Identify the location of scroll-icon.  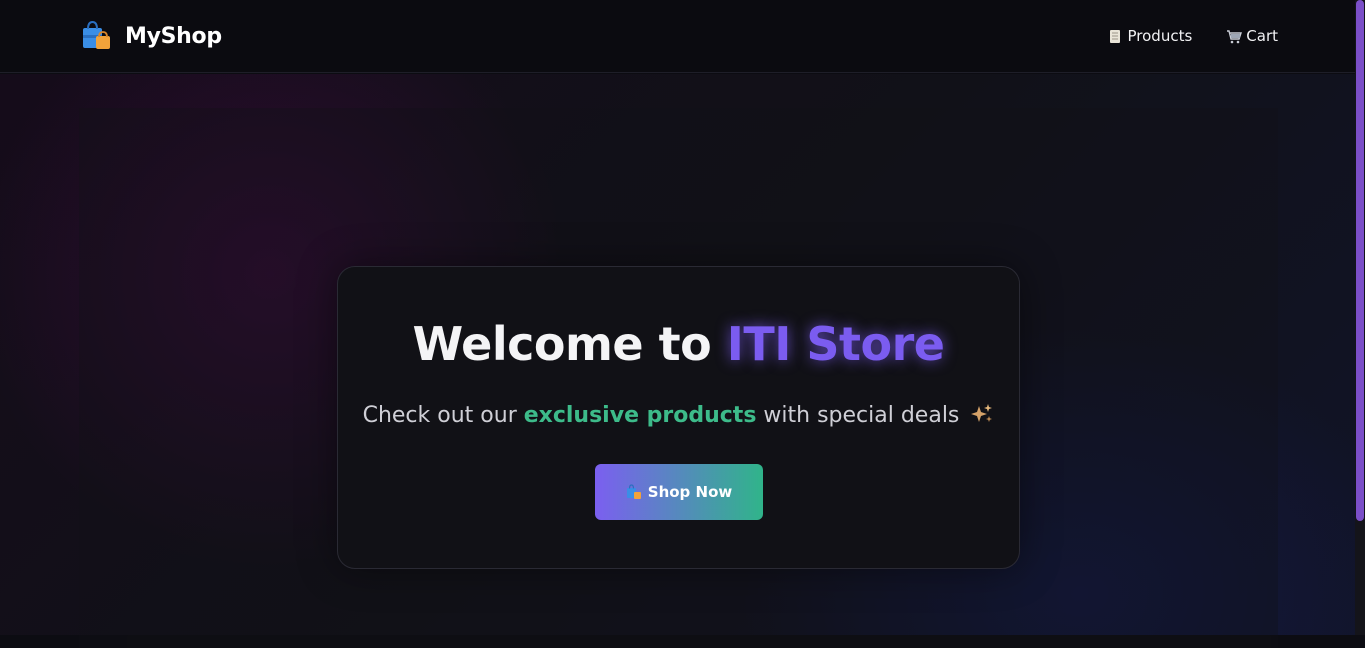
(1115, 36).